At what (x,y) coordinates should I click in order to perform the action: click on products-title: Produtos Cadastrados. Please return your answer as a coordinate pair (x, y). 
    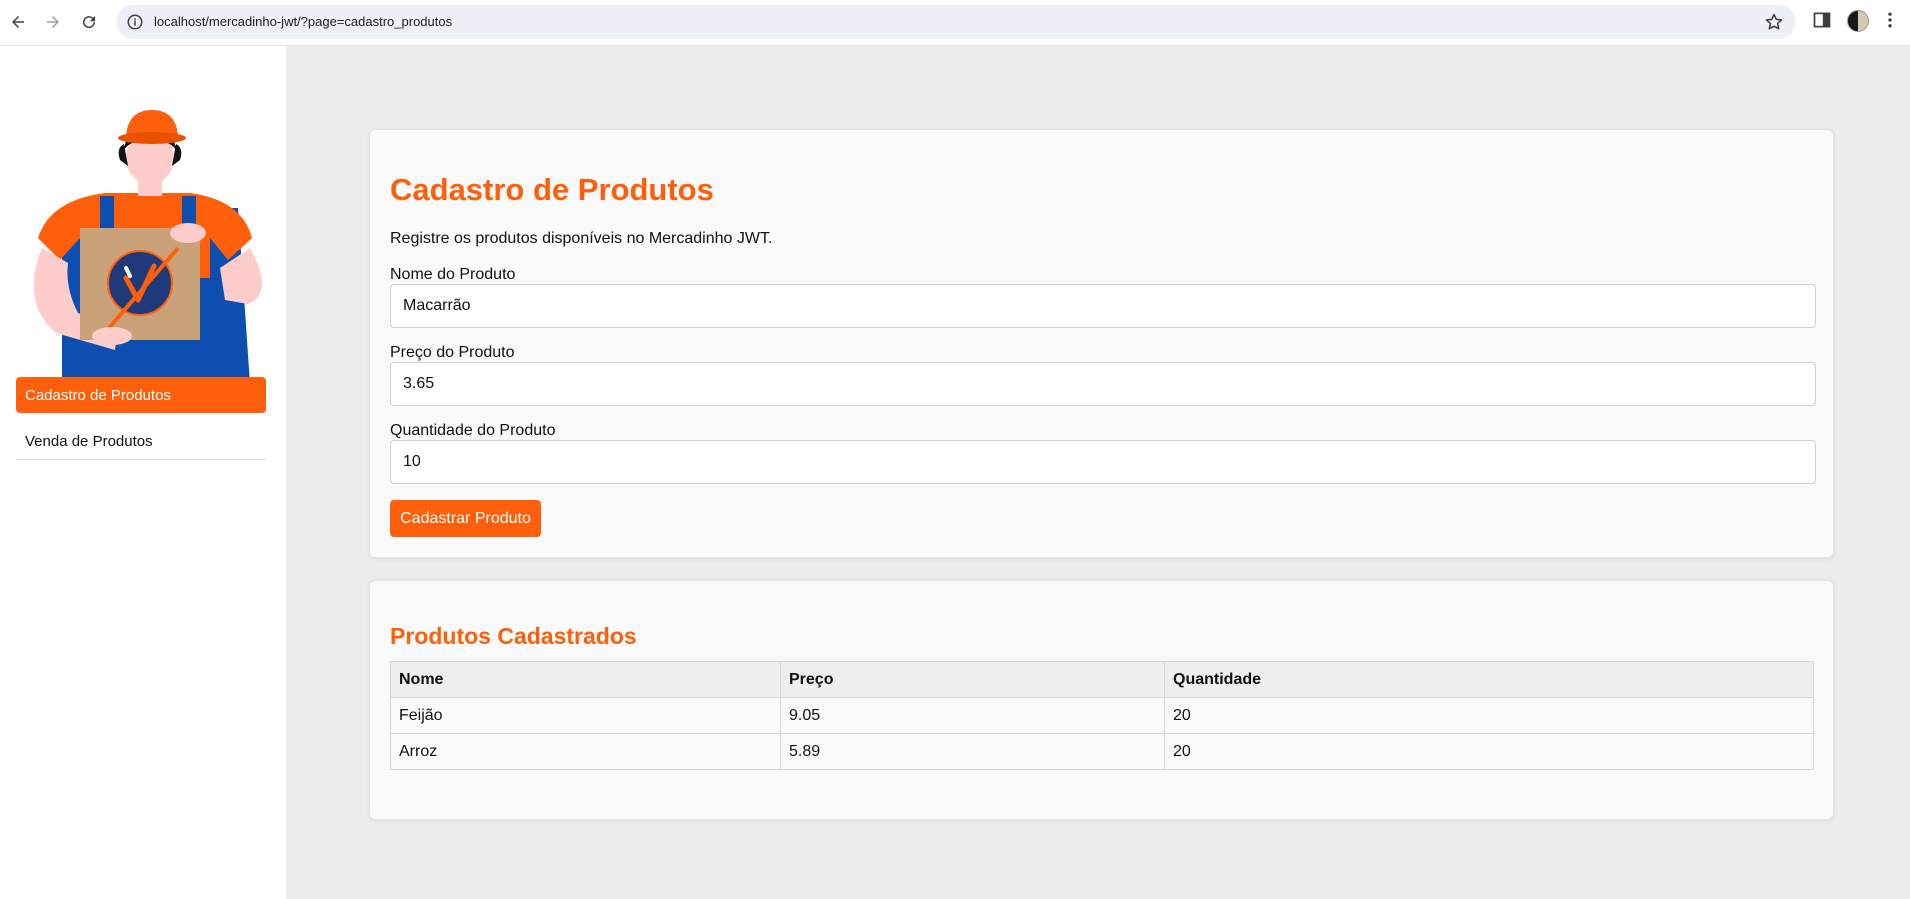
    Looking at the image, I should click on (513, 636).